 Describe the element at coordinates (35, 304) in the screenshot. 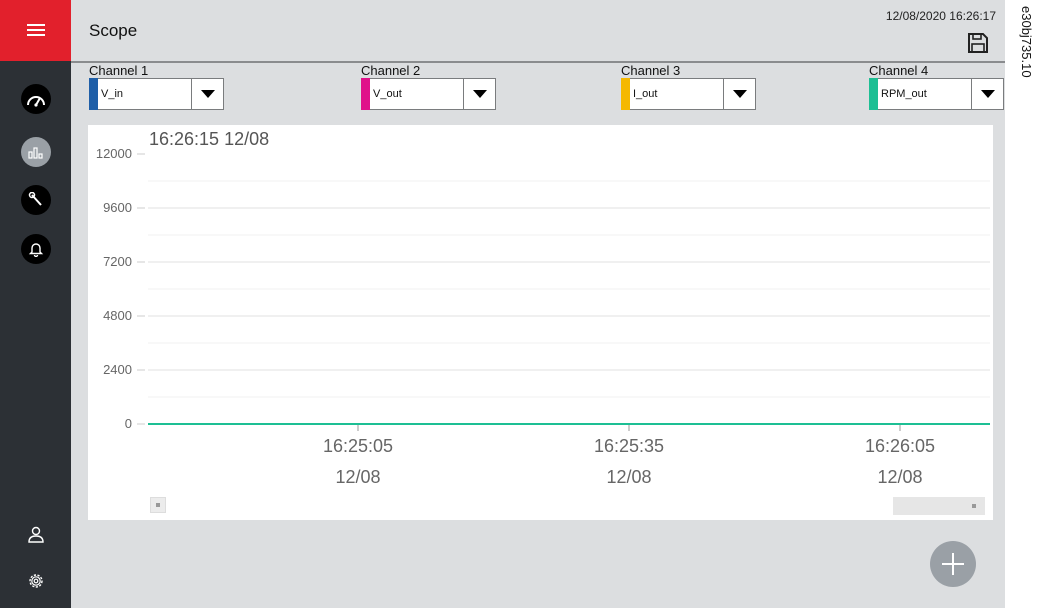

I see `sidebar` at that location.